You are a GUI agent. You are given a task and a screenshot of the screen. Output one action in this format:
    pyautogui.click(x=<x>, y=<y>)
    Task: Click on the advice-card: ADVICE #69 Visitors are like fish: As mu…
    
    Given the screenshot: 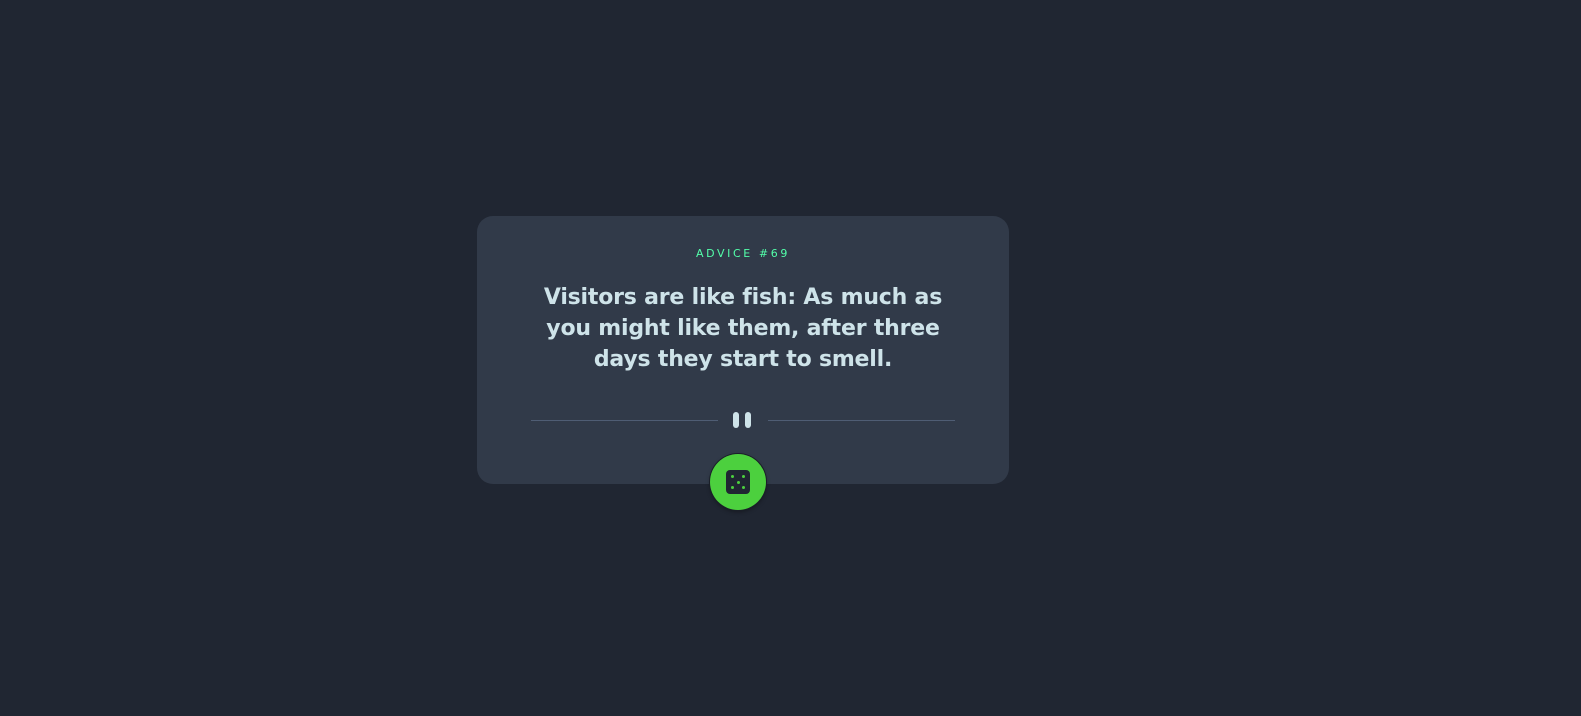 What is the action you would take?
    pyautogui.click(x=743, y=350)
    